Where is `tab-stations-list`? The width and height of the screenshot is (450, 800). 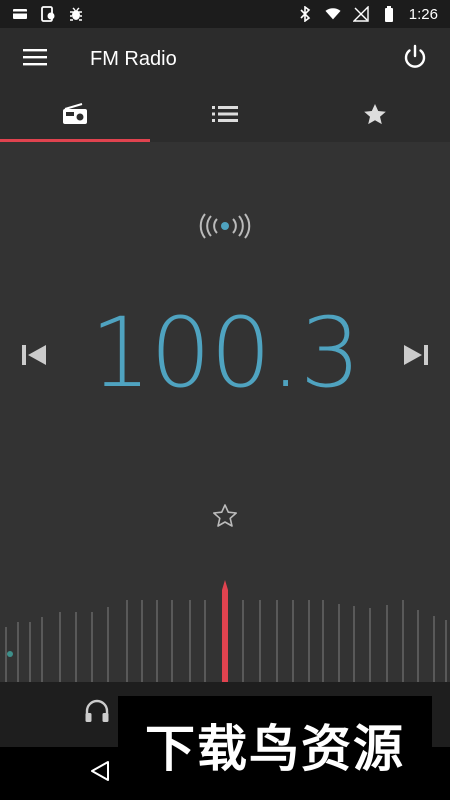 tab-stations-list is located at coordinates (225, 116).